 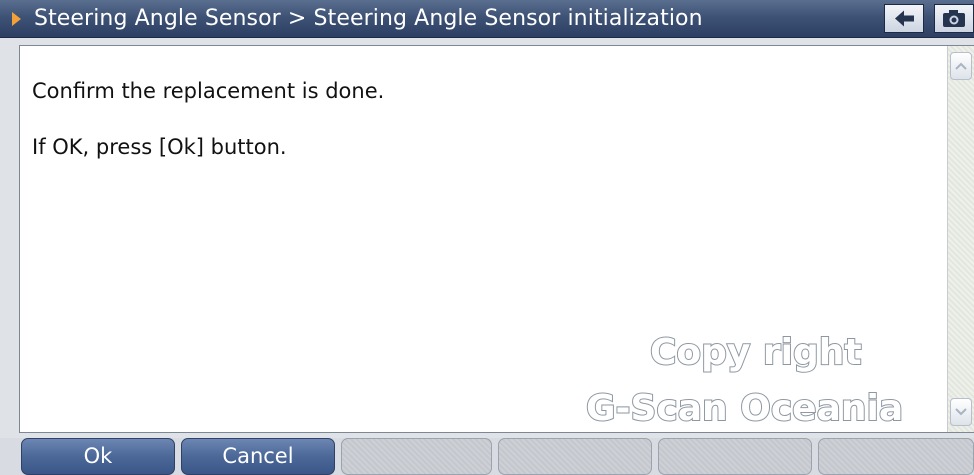 I want to click on back-button, so click(x=904, y=18).